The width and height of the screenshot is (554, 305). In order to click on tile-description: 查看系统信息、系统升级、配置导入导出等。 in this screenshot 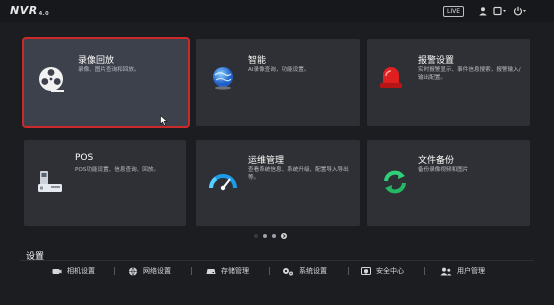, I will do `click(298, 174)`.